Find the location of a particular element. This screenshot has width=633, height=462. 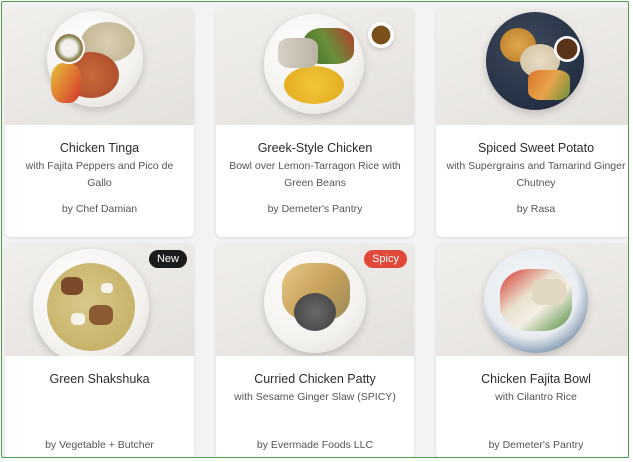

meal-subtitle: with Cilantro Rice is located at coordinates (536, 397).